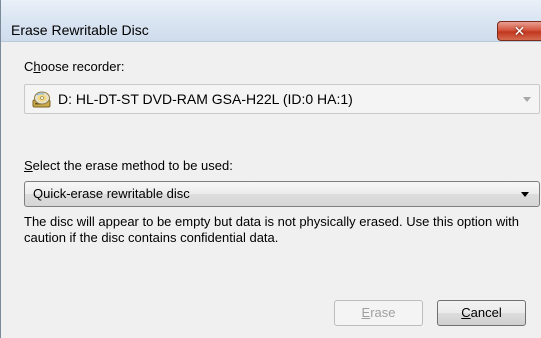 The height and width of the screenshot is (338, 541). I want to click on close-icon: ✕, so click(519, 31).